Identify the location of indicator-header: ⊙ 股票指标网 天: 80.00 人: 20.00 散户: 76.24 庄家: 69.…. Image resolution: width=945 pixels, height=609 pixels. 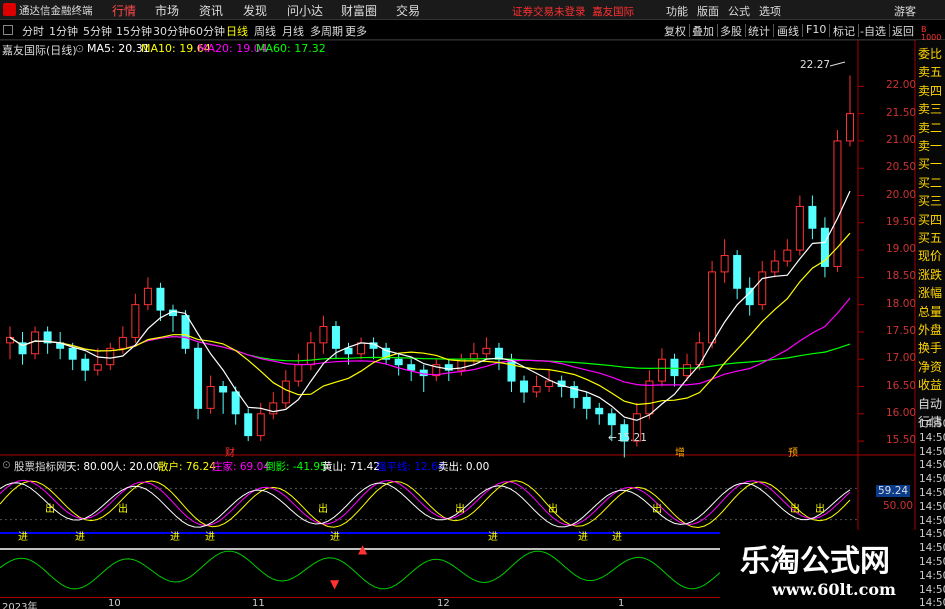
(360, 466).